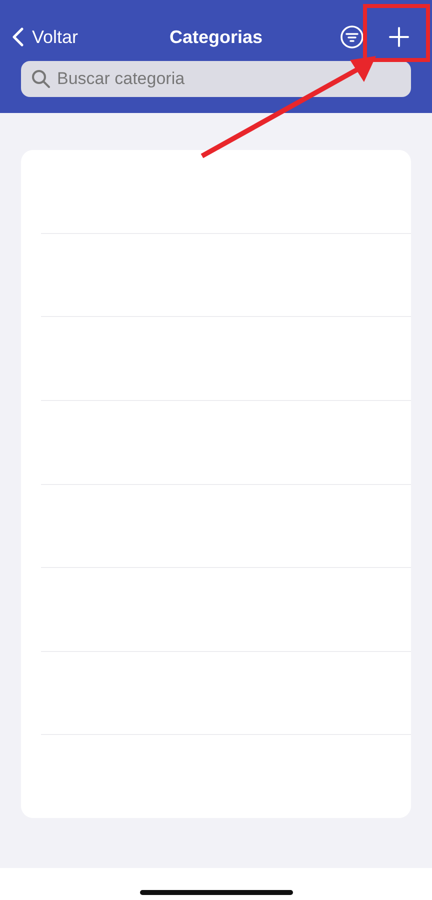 This screenshot has width=432, height=900. What do you see at coordinates (216, 37) in the screenshot?
I see `screen-title: Categorias` at bounding box center [216, 37].